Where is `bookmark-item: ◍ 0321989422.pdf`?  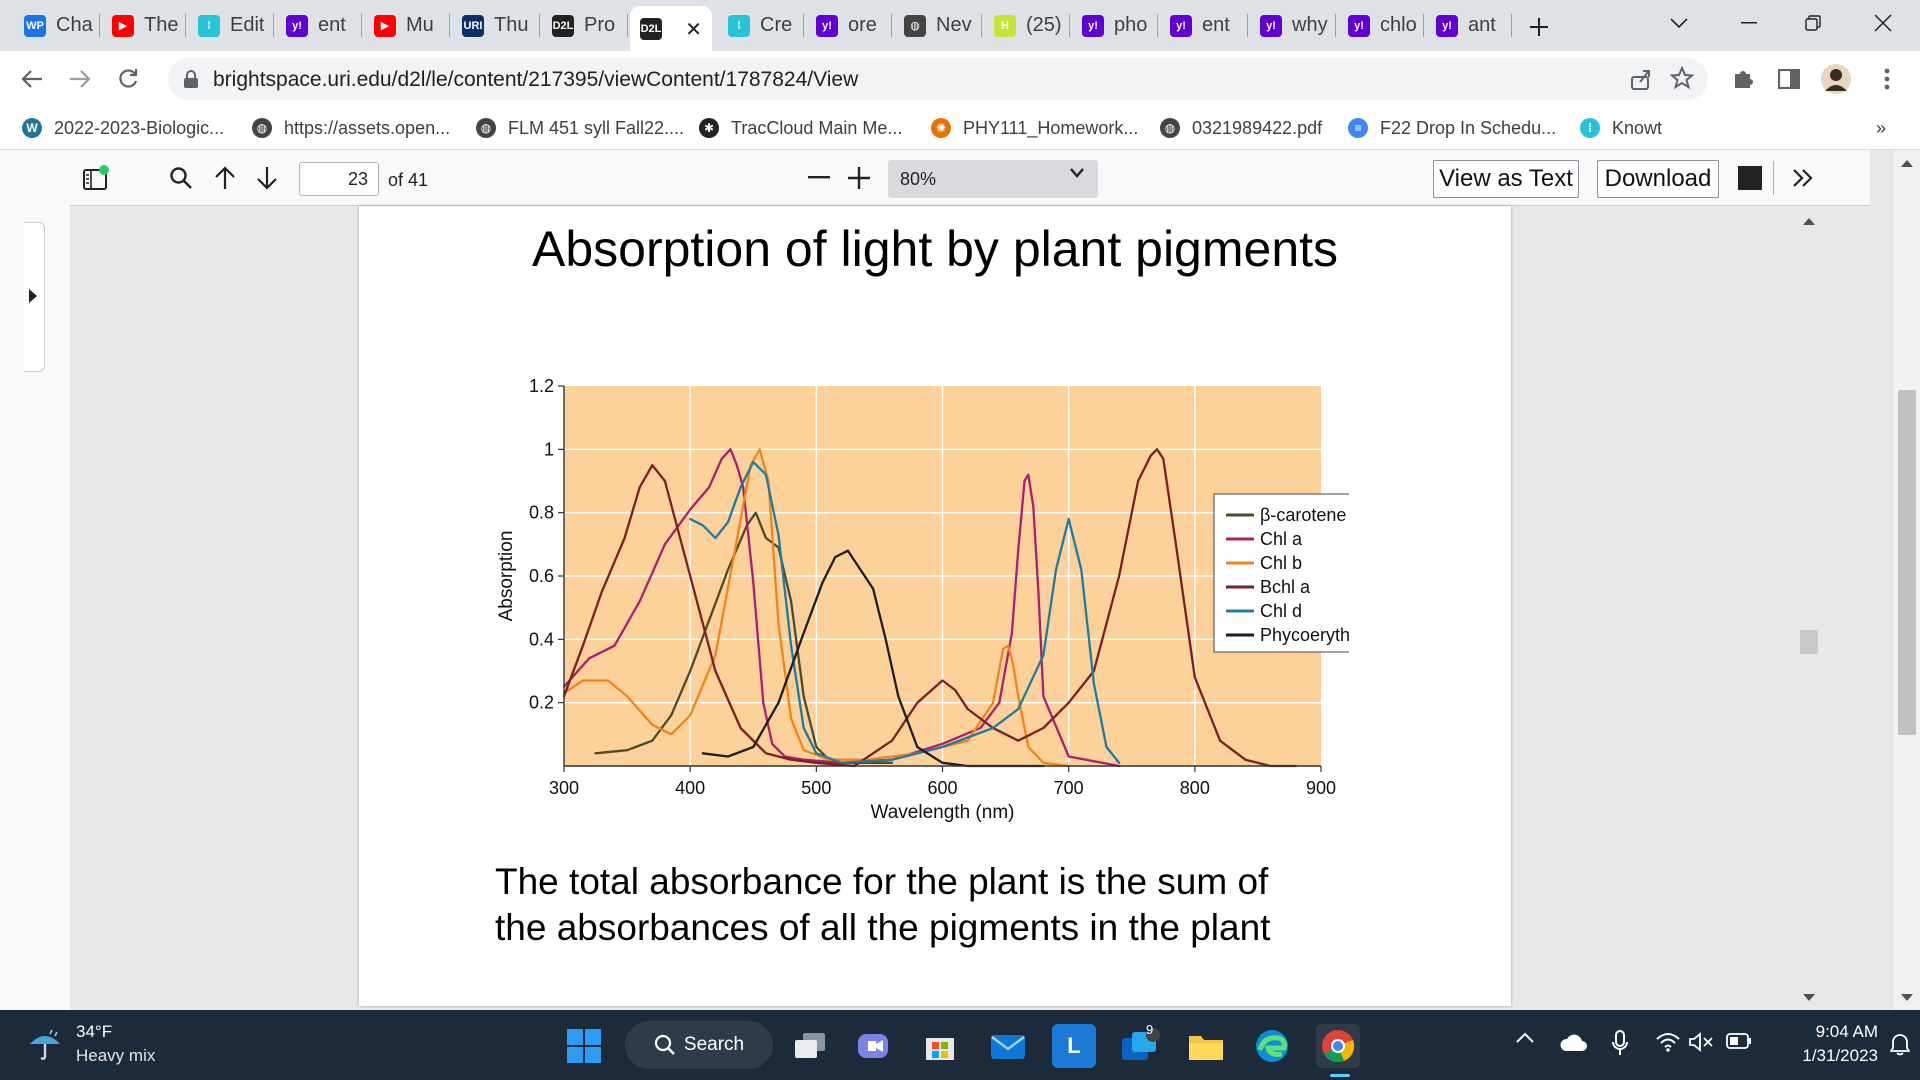 bookmark-item: ◍ 0321989422.pdf is located at coordinates (1241, 128).